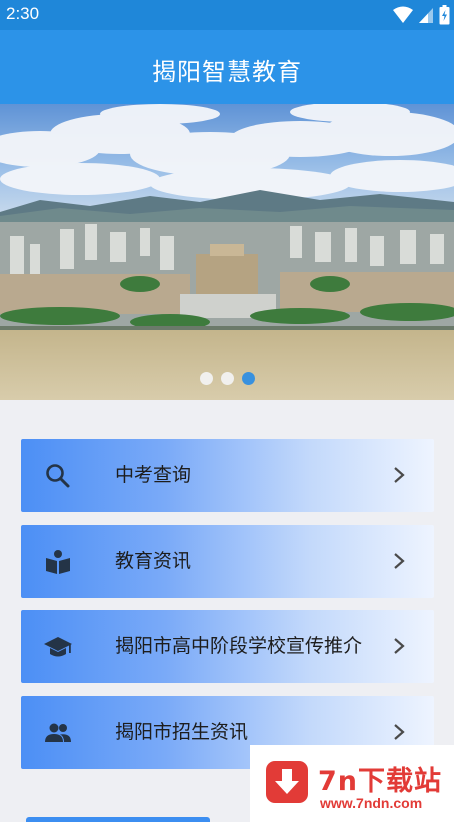  Describe the element at coordinates (380, 781) in the screenshot. I see `watermark-brand: 7n下载站` at that location.